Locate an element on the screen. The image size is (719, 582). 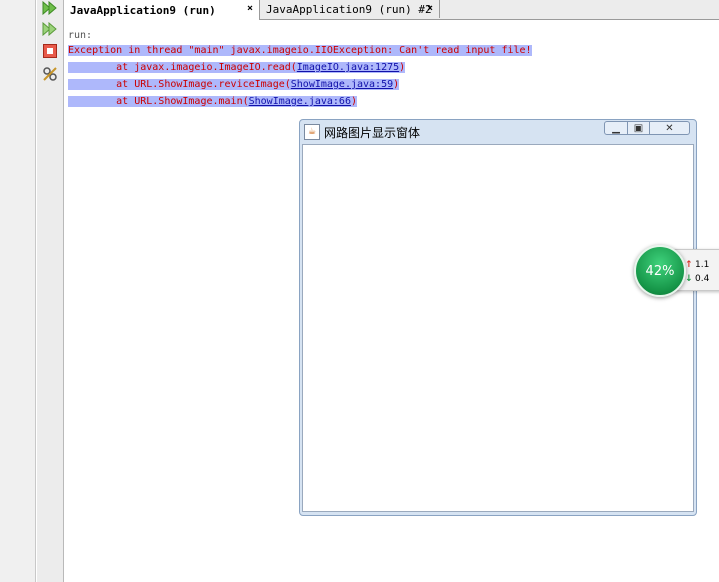
rerun-with-args-button is located at coordinates (50, 29).